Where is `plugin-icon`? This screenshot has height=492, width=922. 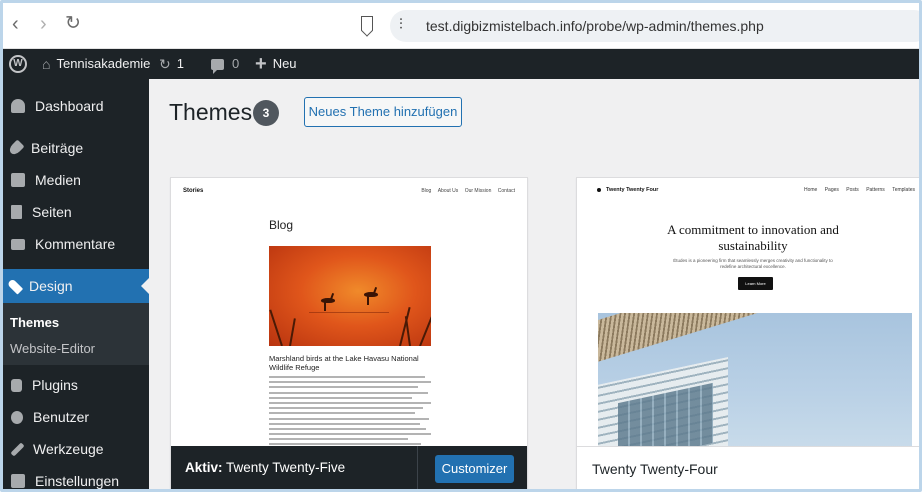
plugin-icon is located at coordinates (16, 385).